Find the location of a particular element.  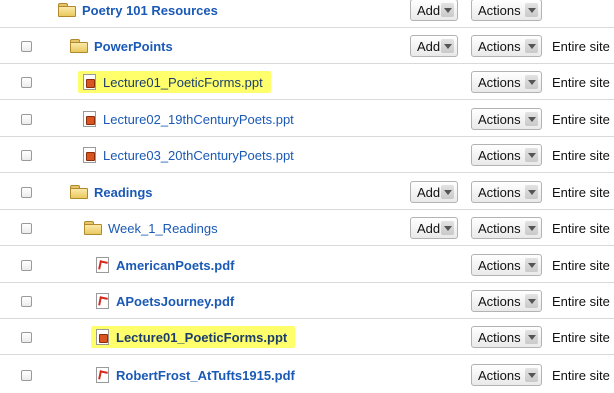

folder-link: Readings is located at coordinates (123, 192).